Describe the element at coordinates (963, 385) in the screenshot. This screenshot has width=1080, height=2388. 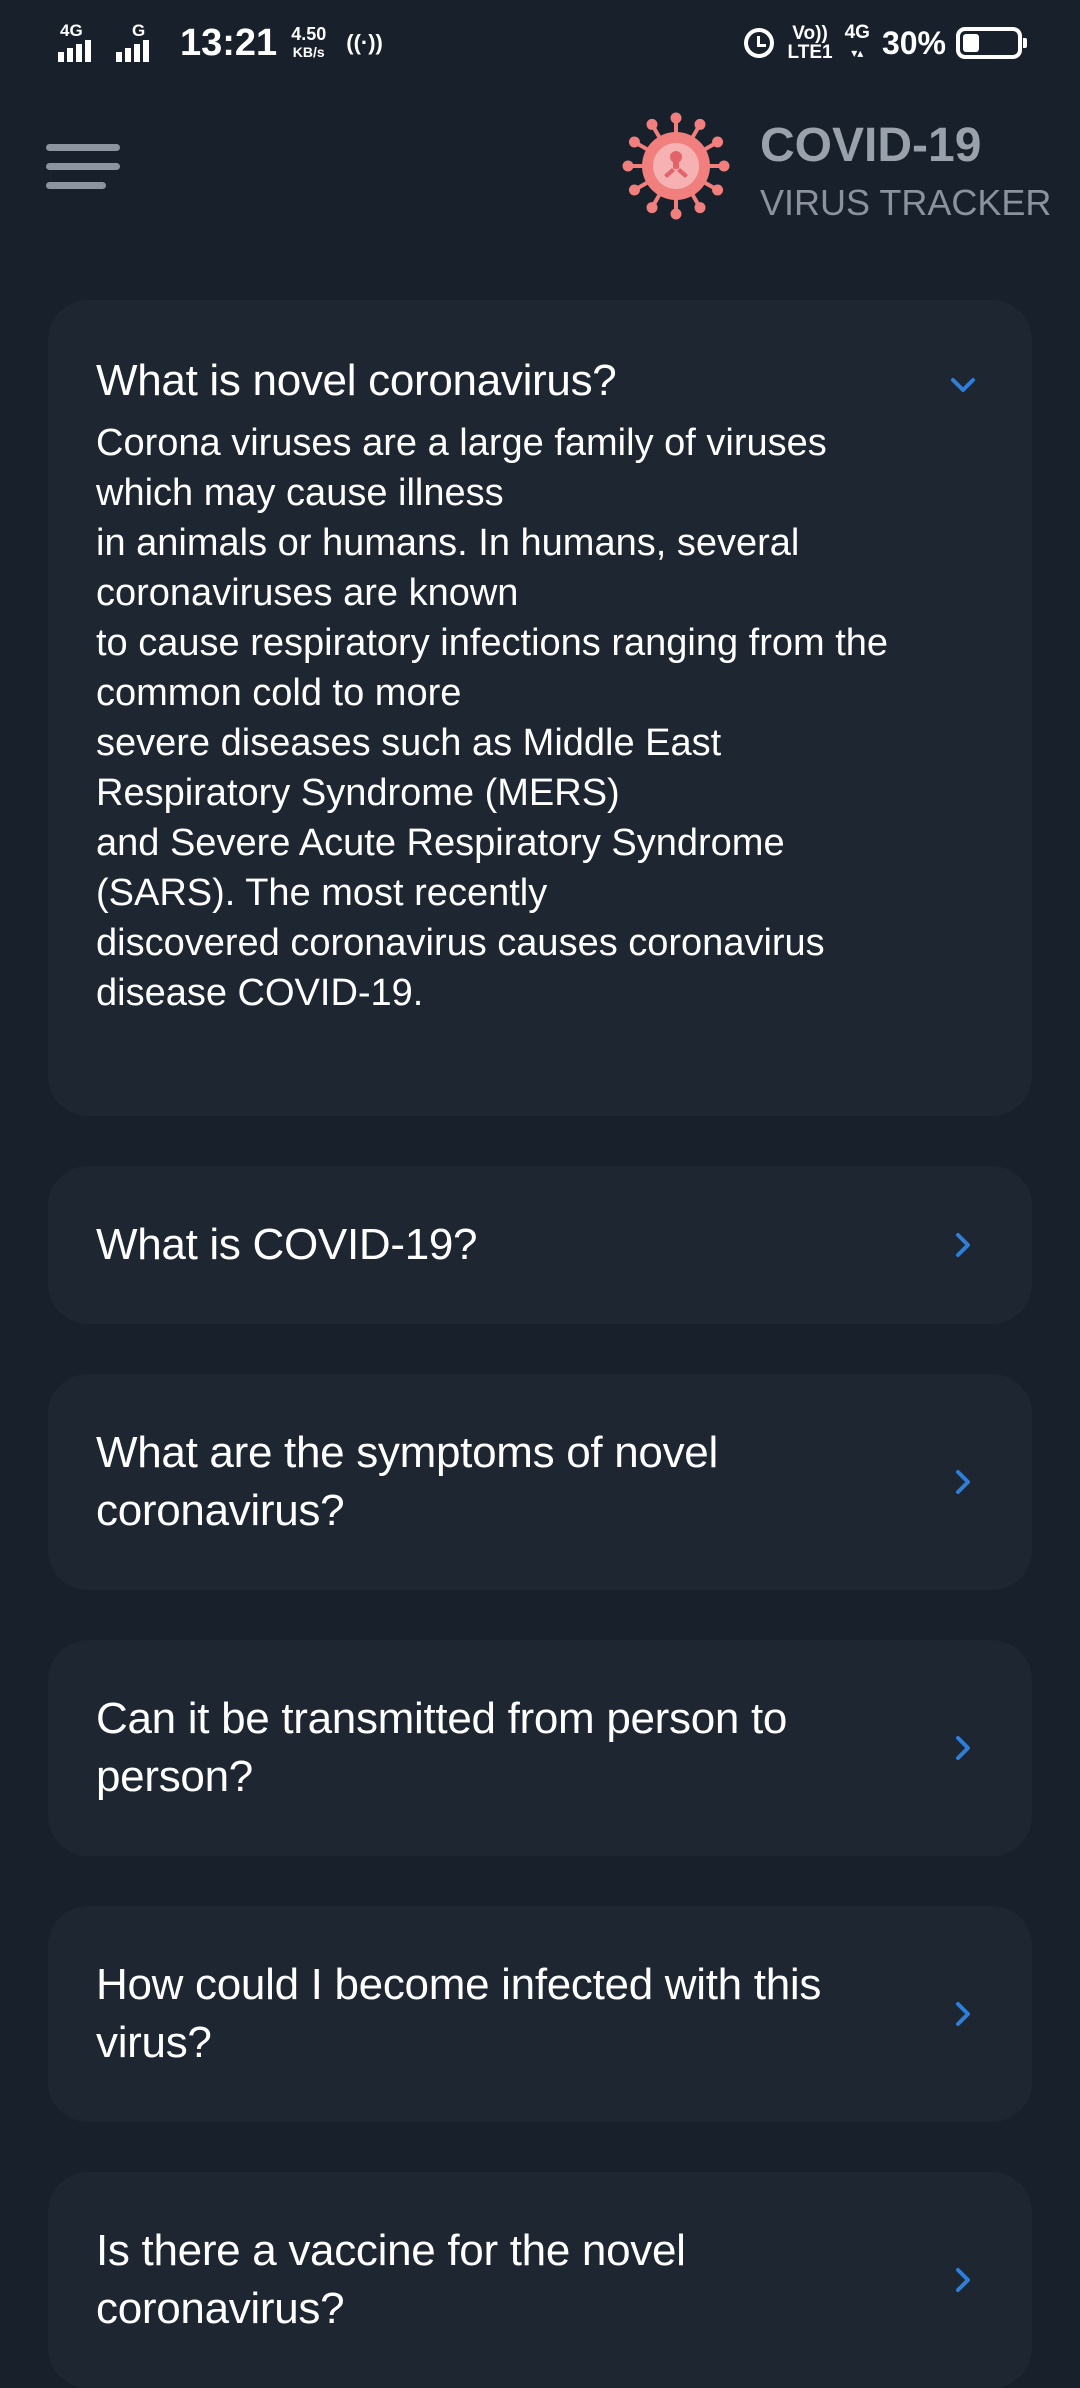
I see `chevron-down-icon` at that location.